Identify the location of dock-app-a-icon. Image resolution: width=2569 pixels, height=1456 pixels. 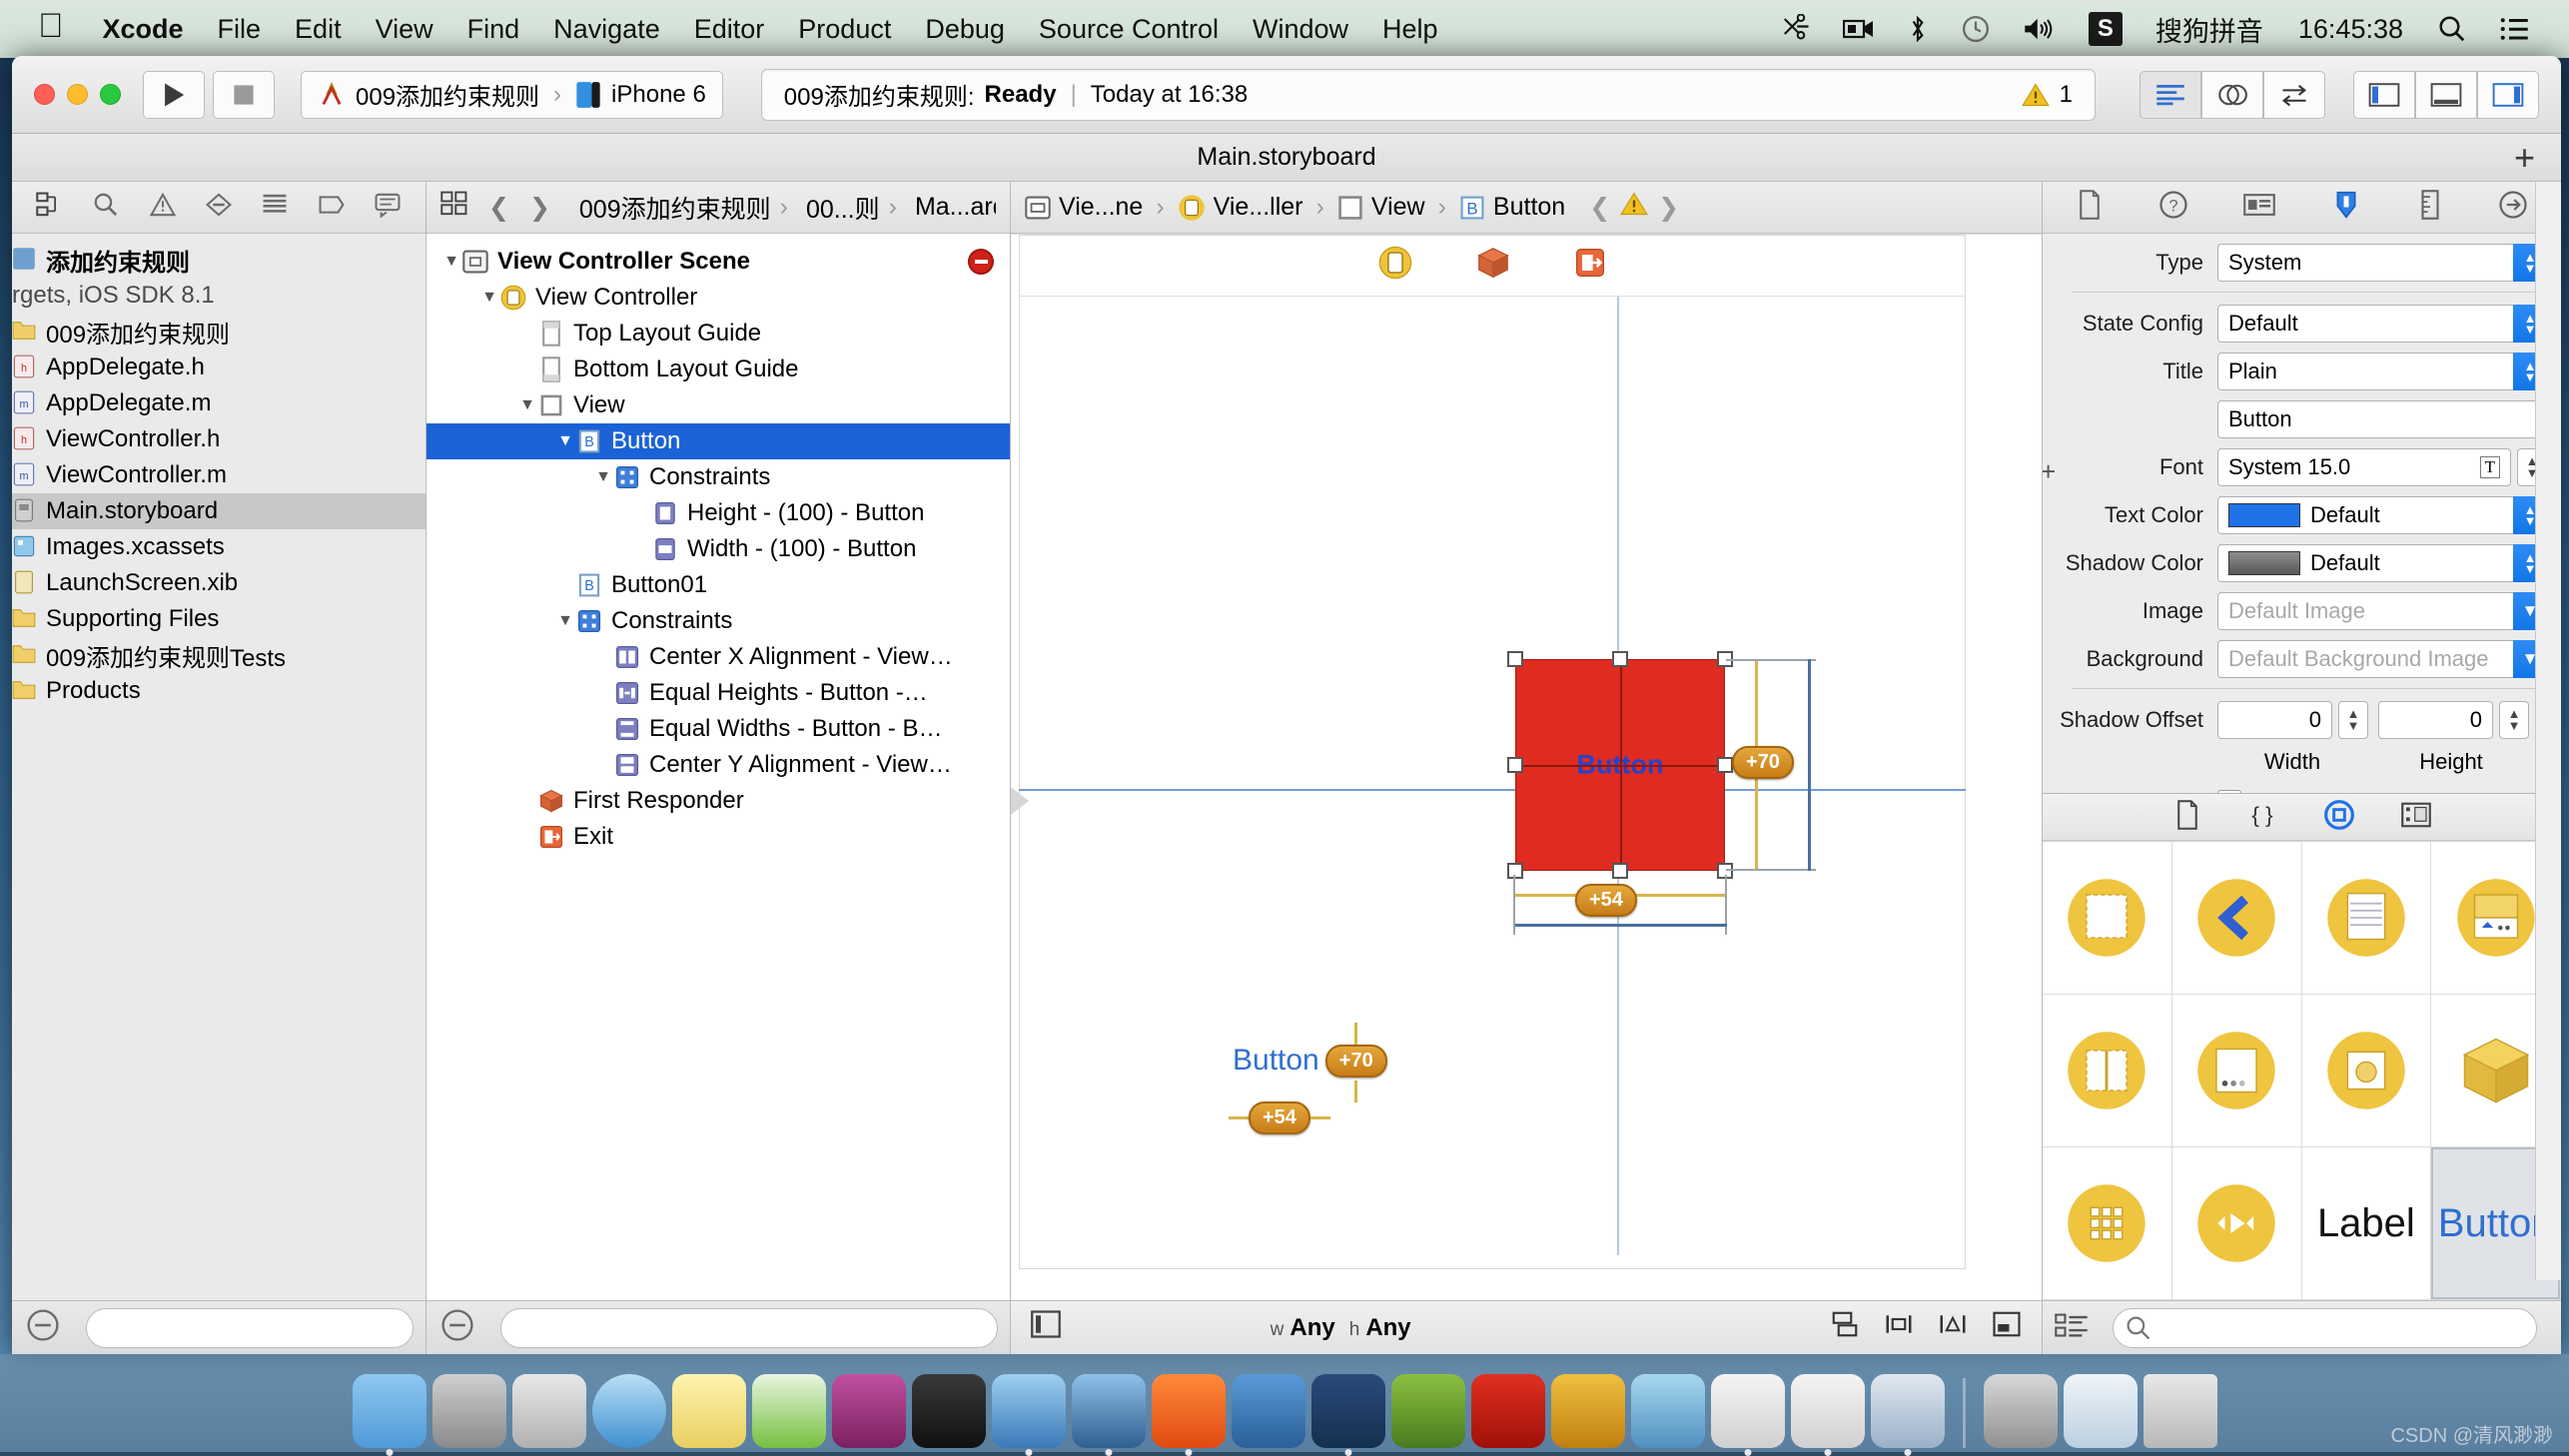
(1748, 1411).